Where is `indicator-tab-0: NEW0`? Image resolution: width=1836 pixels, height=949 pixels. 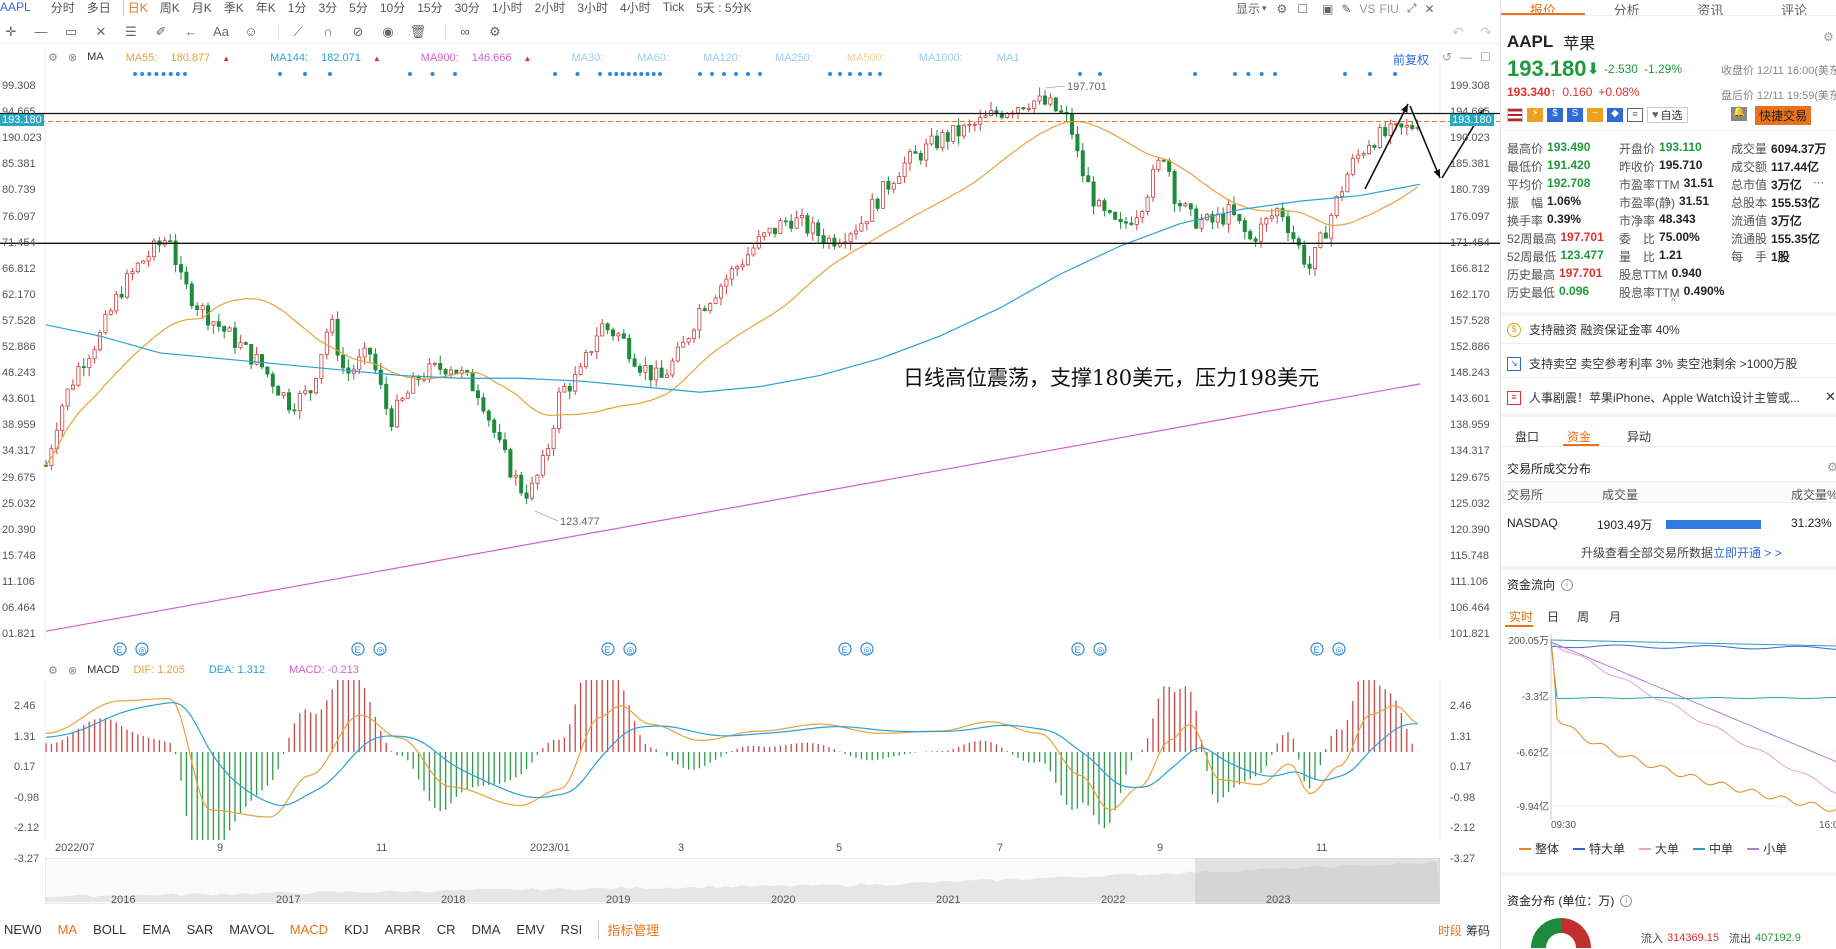
indicator-tab-0: NEW0 is located at coordinates (23, 929).